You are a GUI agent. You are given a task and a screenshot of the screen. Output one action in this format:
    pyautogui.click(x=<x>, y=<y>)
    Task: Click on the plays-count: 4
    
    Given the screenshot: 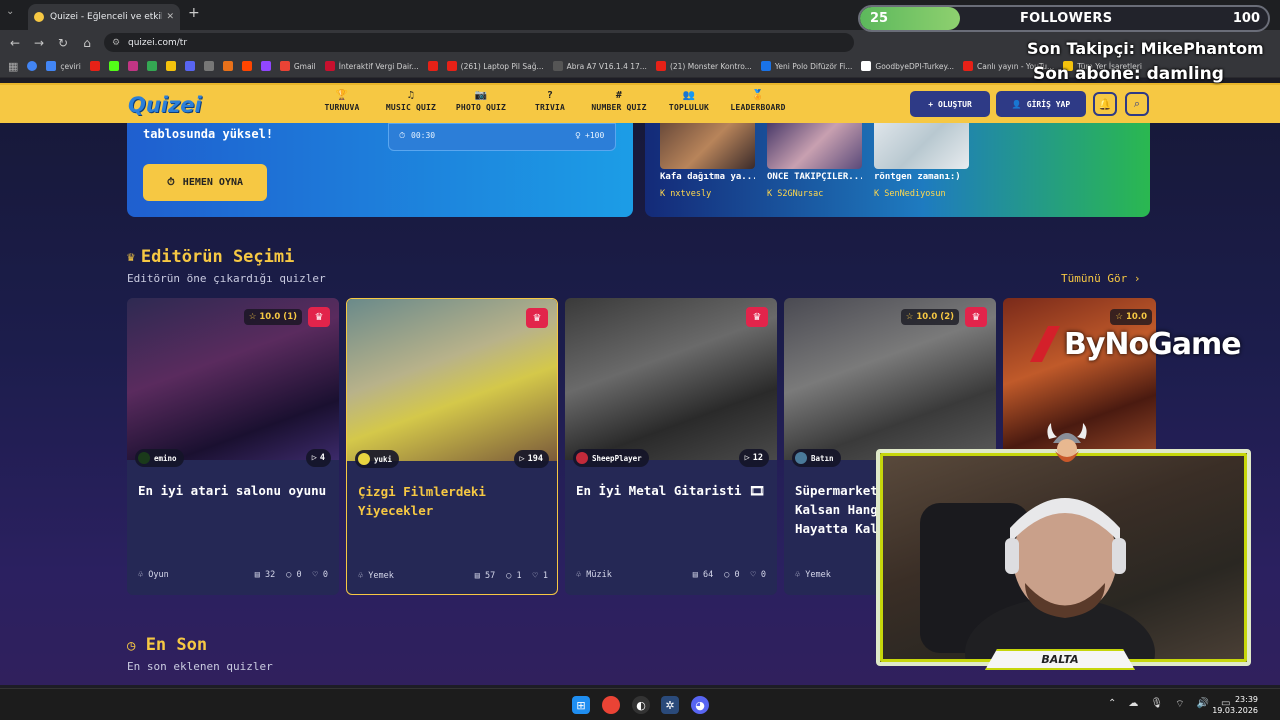 What is the action you would take?
    pyautogui.click(x=322, y=458)
    